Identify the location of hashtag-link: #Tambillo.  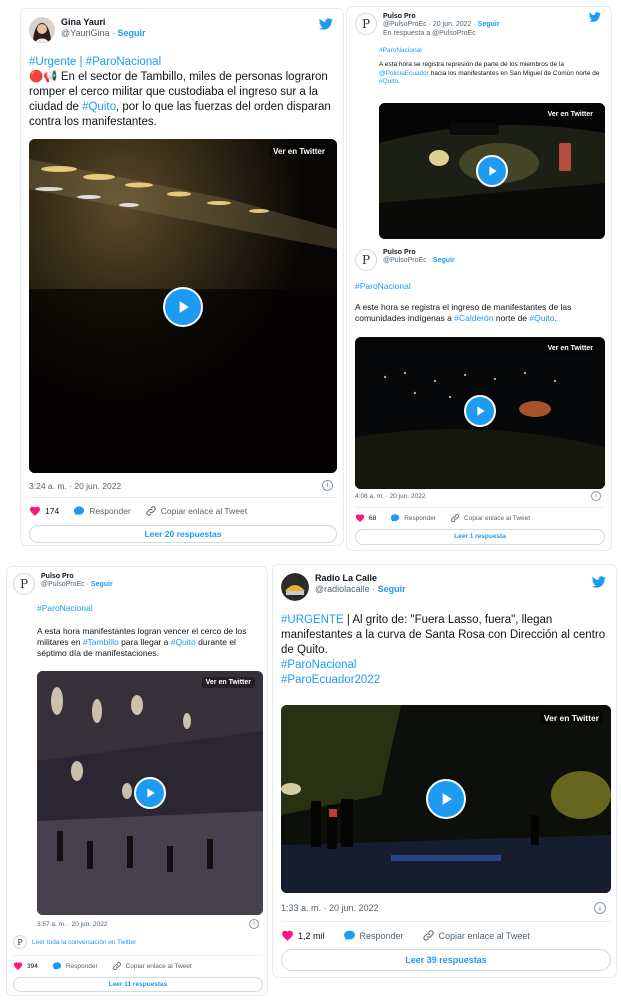
(101, 642).